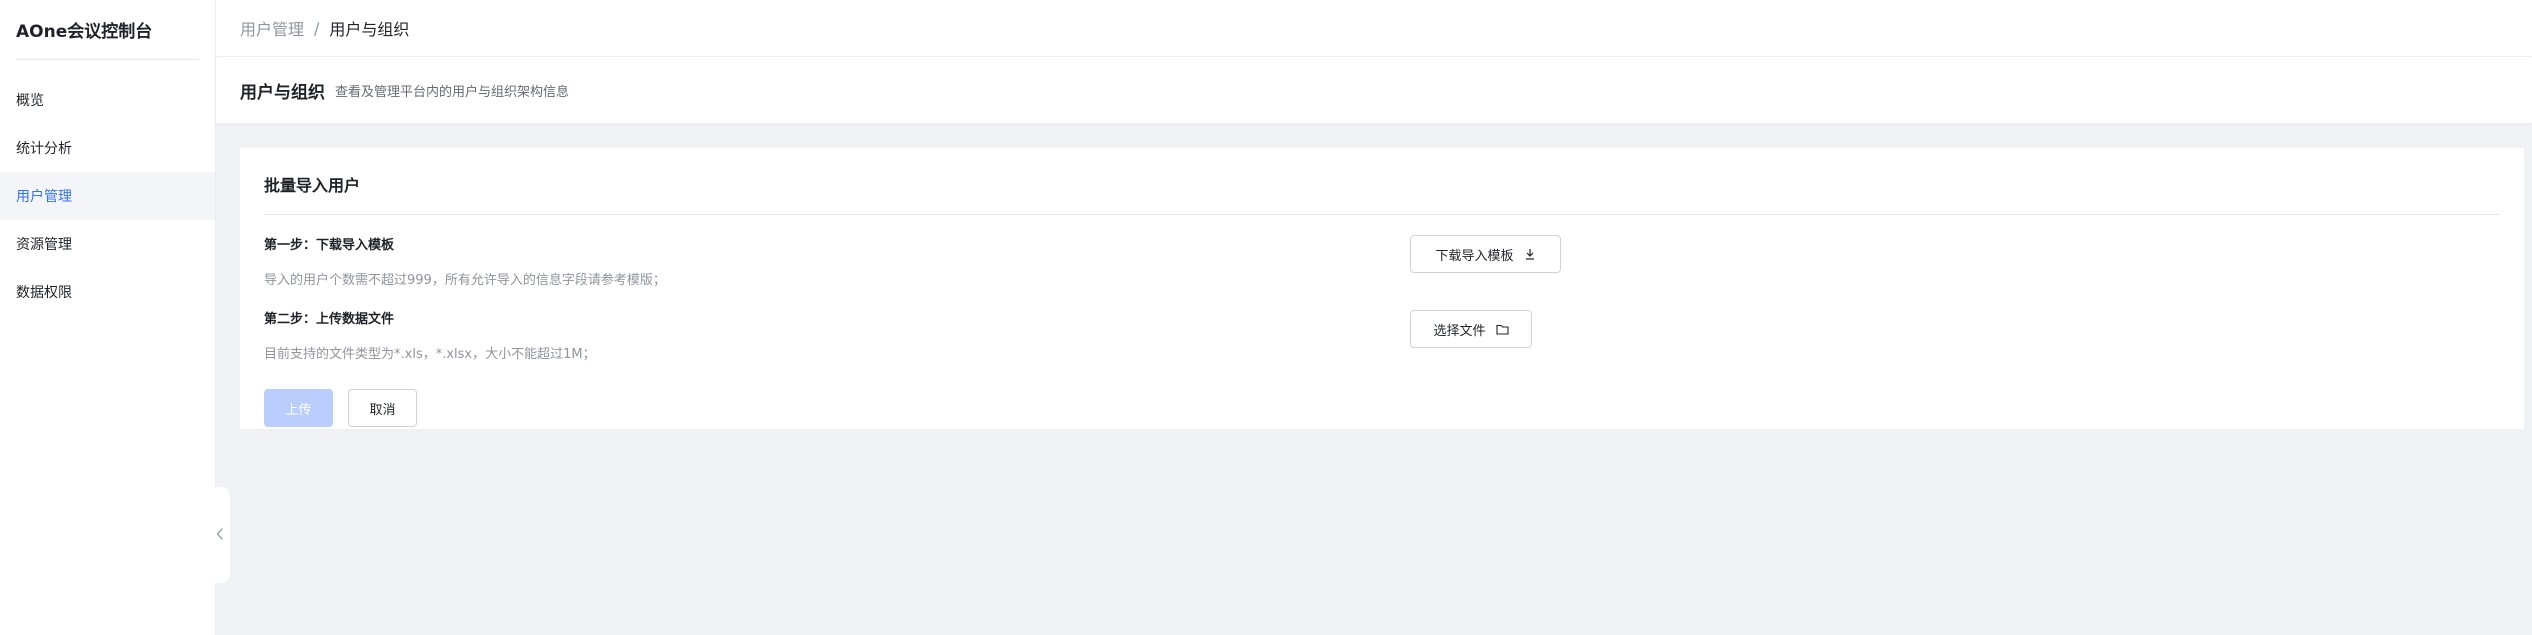 The width and height of the screenshot is (2532, 635). I want to click on folder-icon, so click(1502, 329).